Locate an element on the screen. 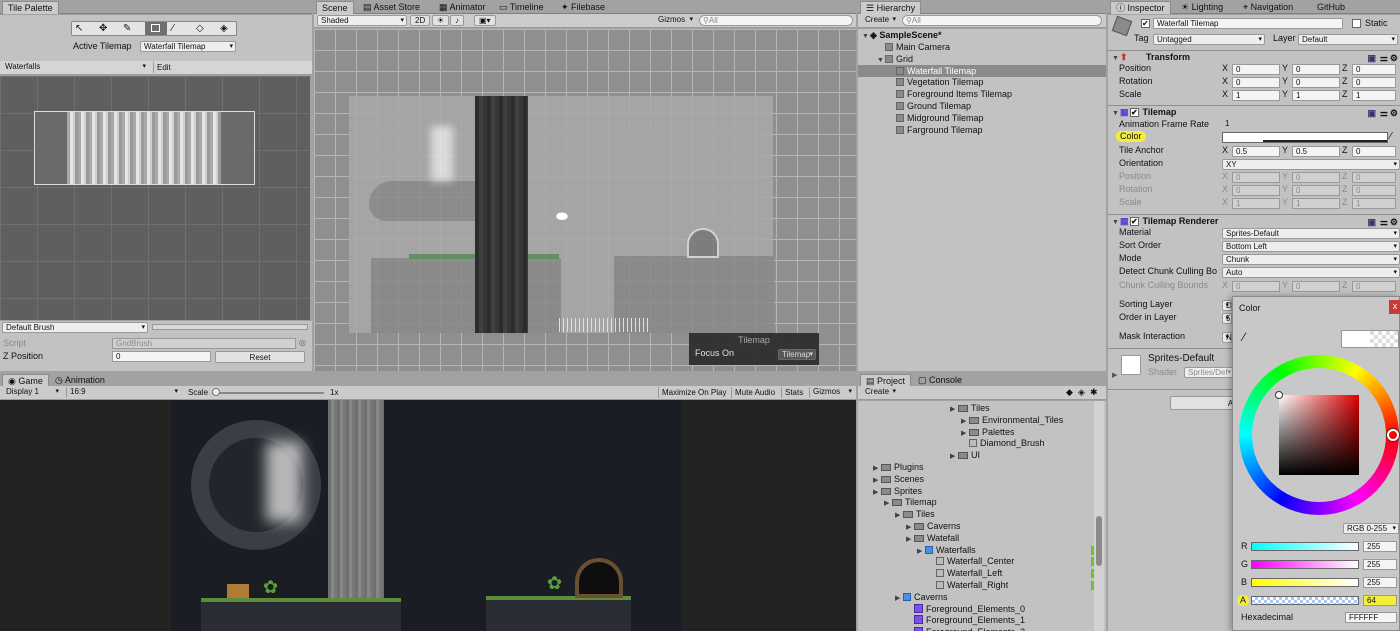 The image size is (1400, 631). tilemap-renderer-header: ▼▦ ✔ Tilemap Renderer ▣ ⚌ ⚙ is located at coordinates (1254, 220).